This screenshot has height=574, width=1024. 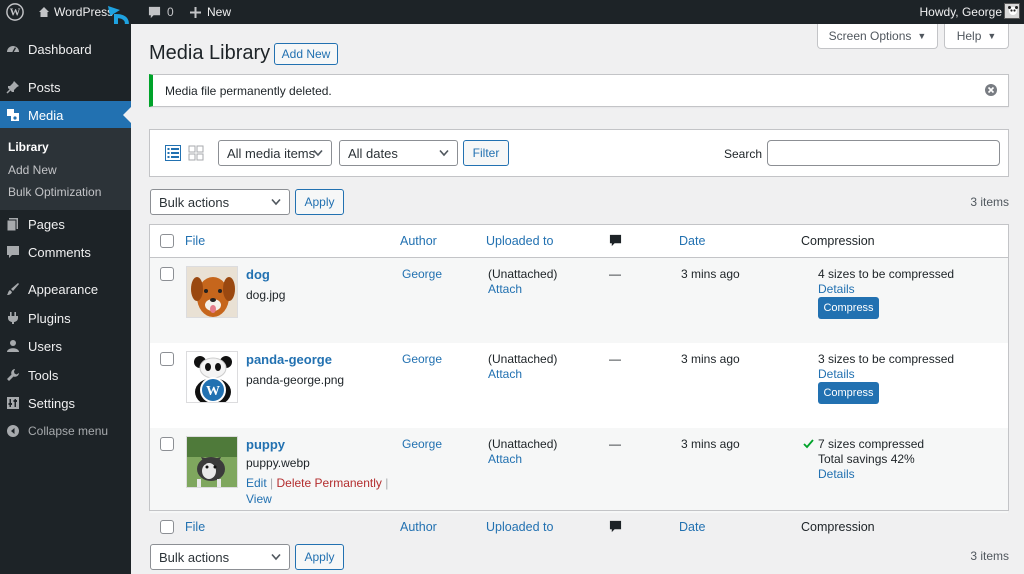 I want to click on submenu-bulk-optimization: Bulk Optimization, so click(x=54, y=192).